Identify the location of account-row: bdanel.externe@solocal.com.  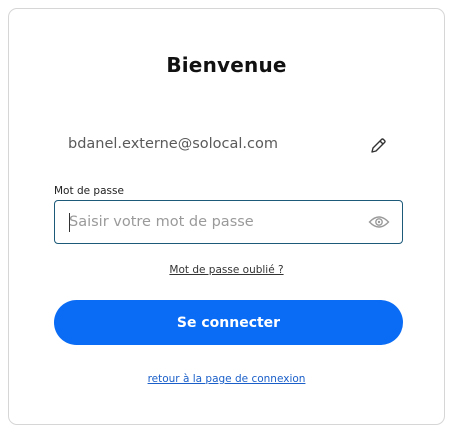
(233, 147).